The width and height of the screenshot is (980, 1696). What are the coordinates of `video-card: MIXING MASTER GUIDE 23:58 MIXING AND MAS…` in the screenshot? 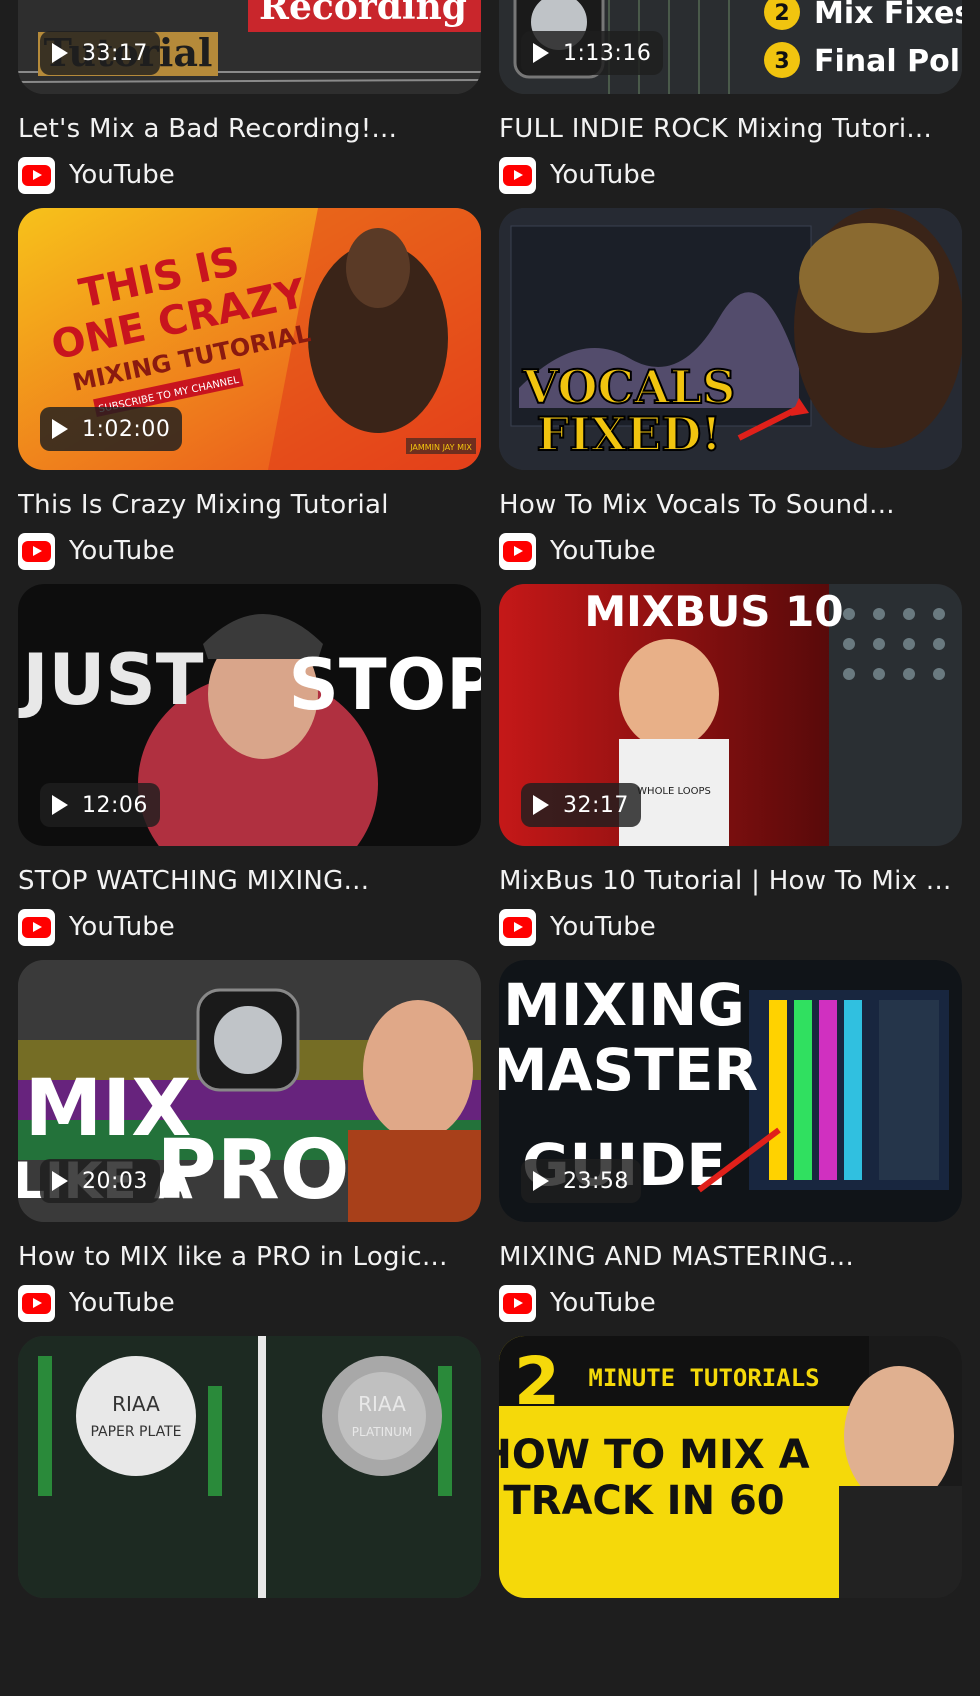 It's located at (730, 1141).